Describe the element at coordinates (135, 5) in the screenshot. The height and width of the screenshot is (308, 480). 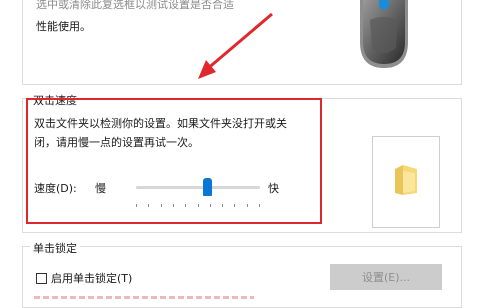
I see `top-section-line1: 选中或清除此复选框以测试设置是否合适` at that location.